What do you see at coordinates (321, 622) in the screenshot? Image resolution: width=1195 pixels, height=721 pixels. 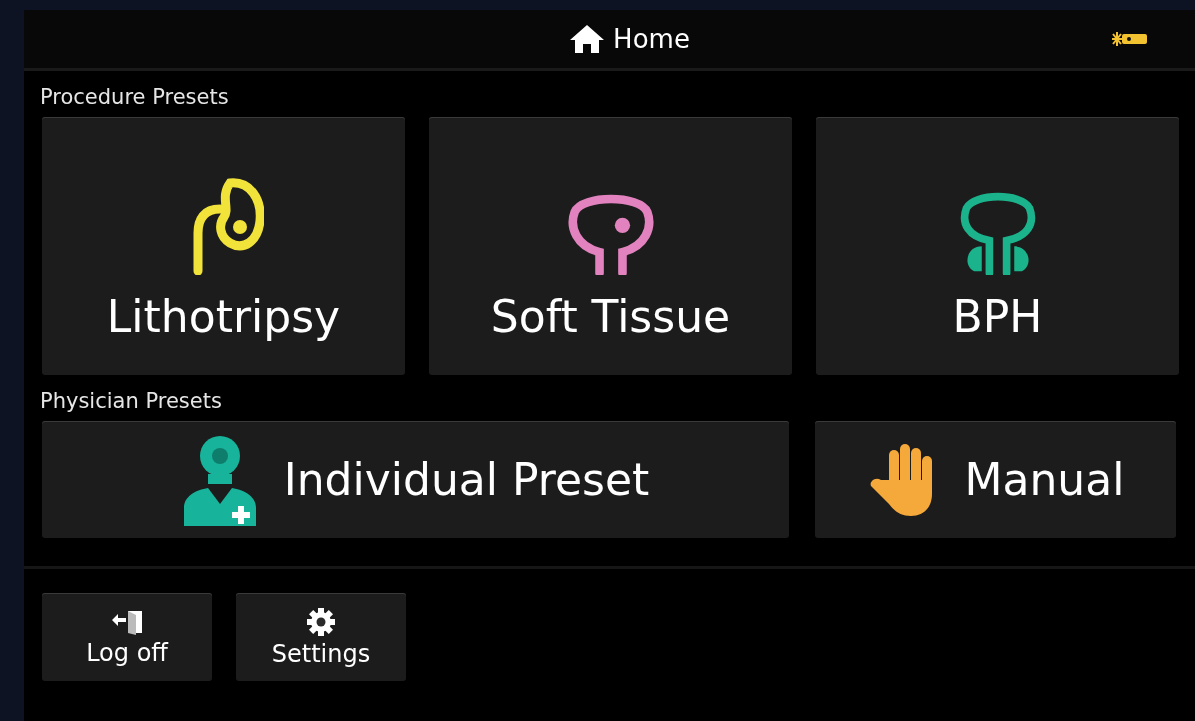 I see `settings-icon` at bounding box center [321, 622].